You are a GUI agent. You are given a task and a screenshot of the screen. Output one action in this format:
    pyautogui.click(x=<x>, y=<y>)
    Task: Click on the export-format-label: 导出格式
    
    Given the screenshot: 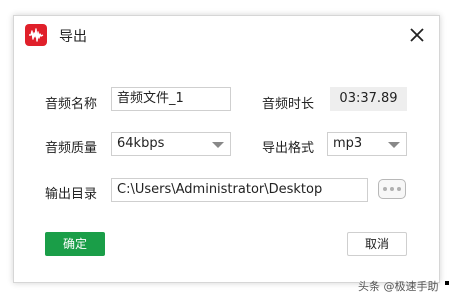 What is the action you would take?
    pyautogui.click(x=288, y=148)
    